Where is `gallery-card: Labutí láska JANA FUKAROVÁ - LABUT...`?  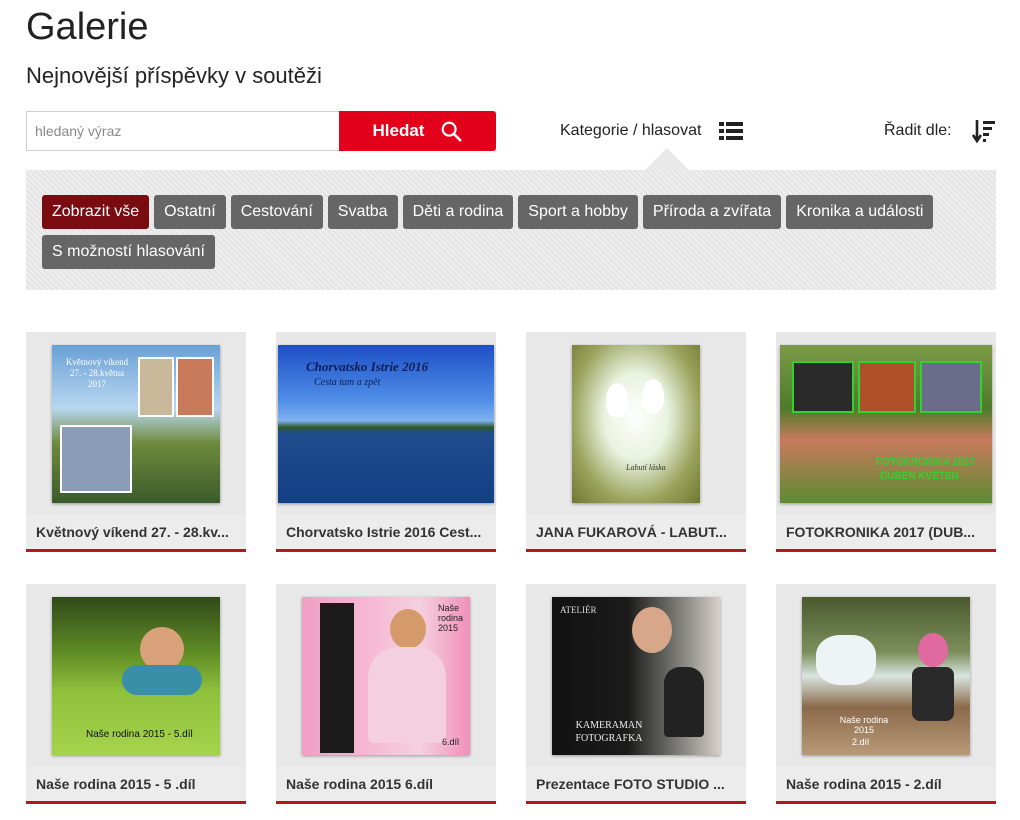
gallery-card: Labutí láska JANA FUKAROVÁ - LABUT... is located at coordinates (636, 442).